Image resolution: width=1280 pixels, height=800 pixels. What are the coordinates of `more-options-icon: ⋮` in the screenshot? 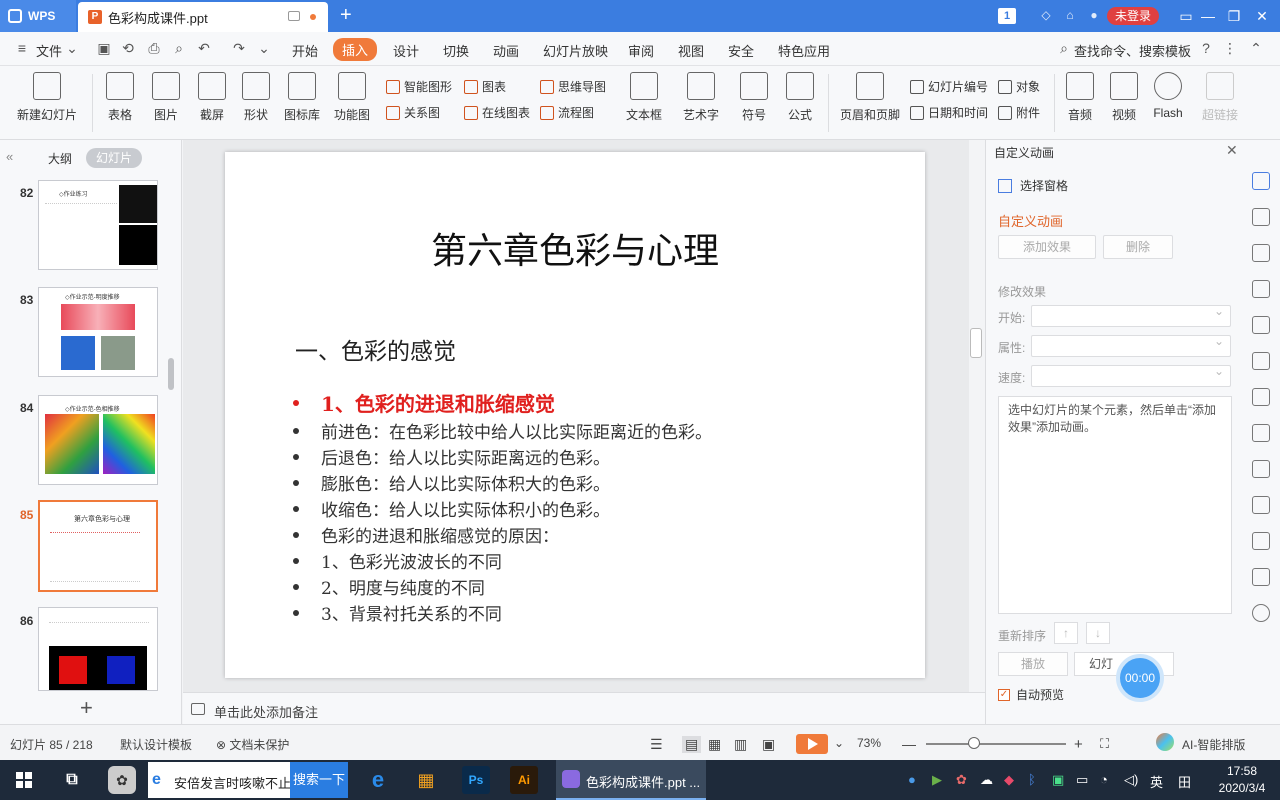 It's located at (1230, 48).